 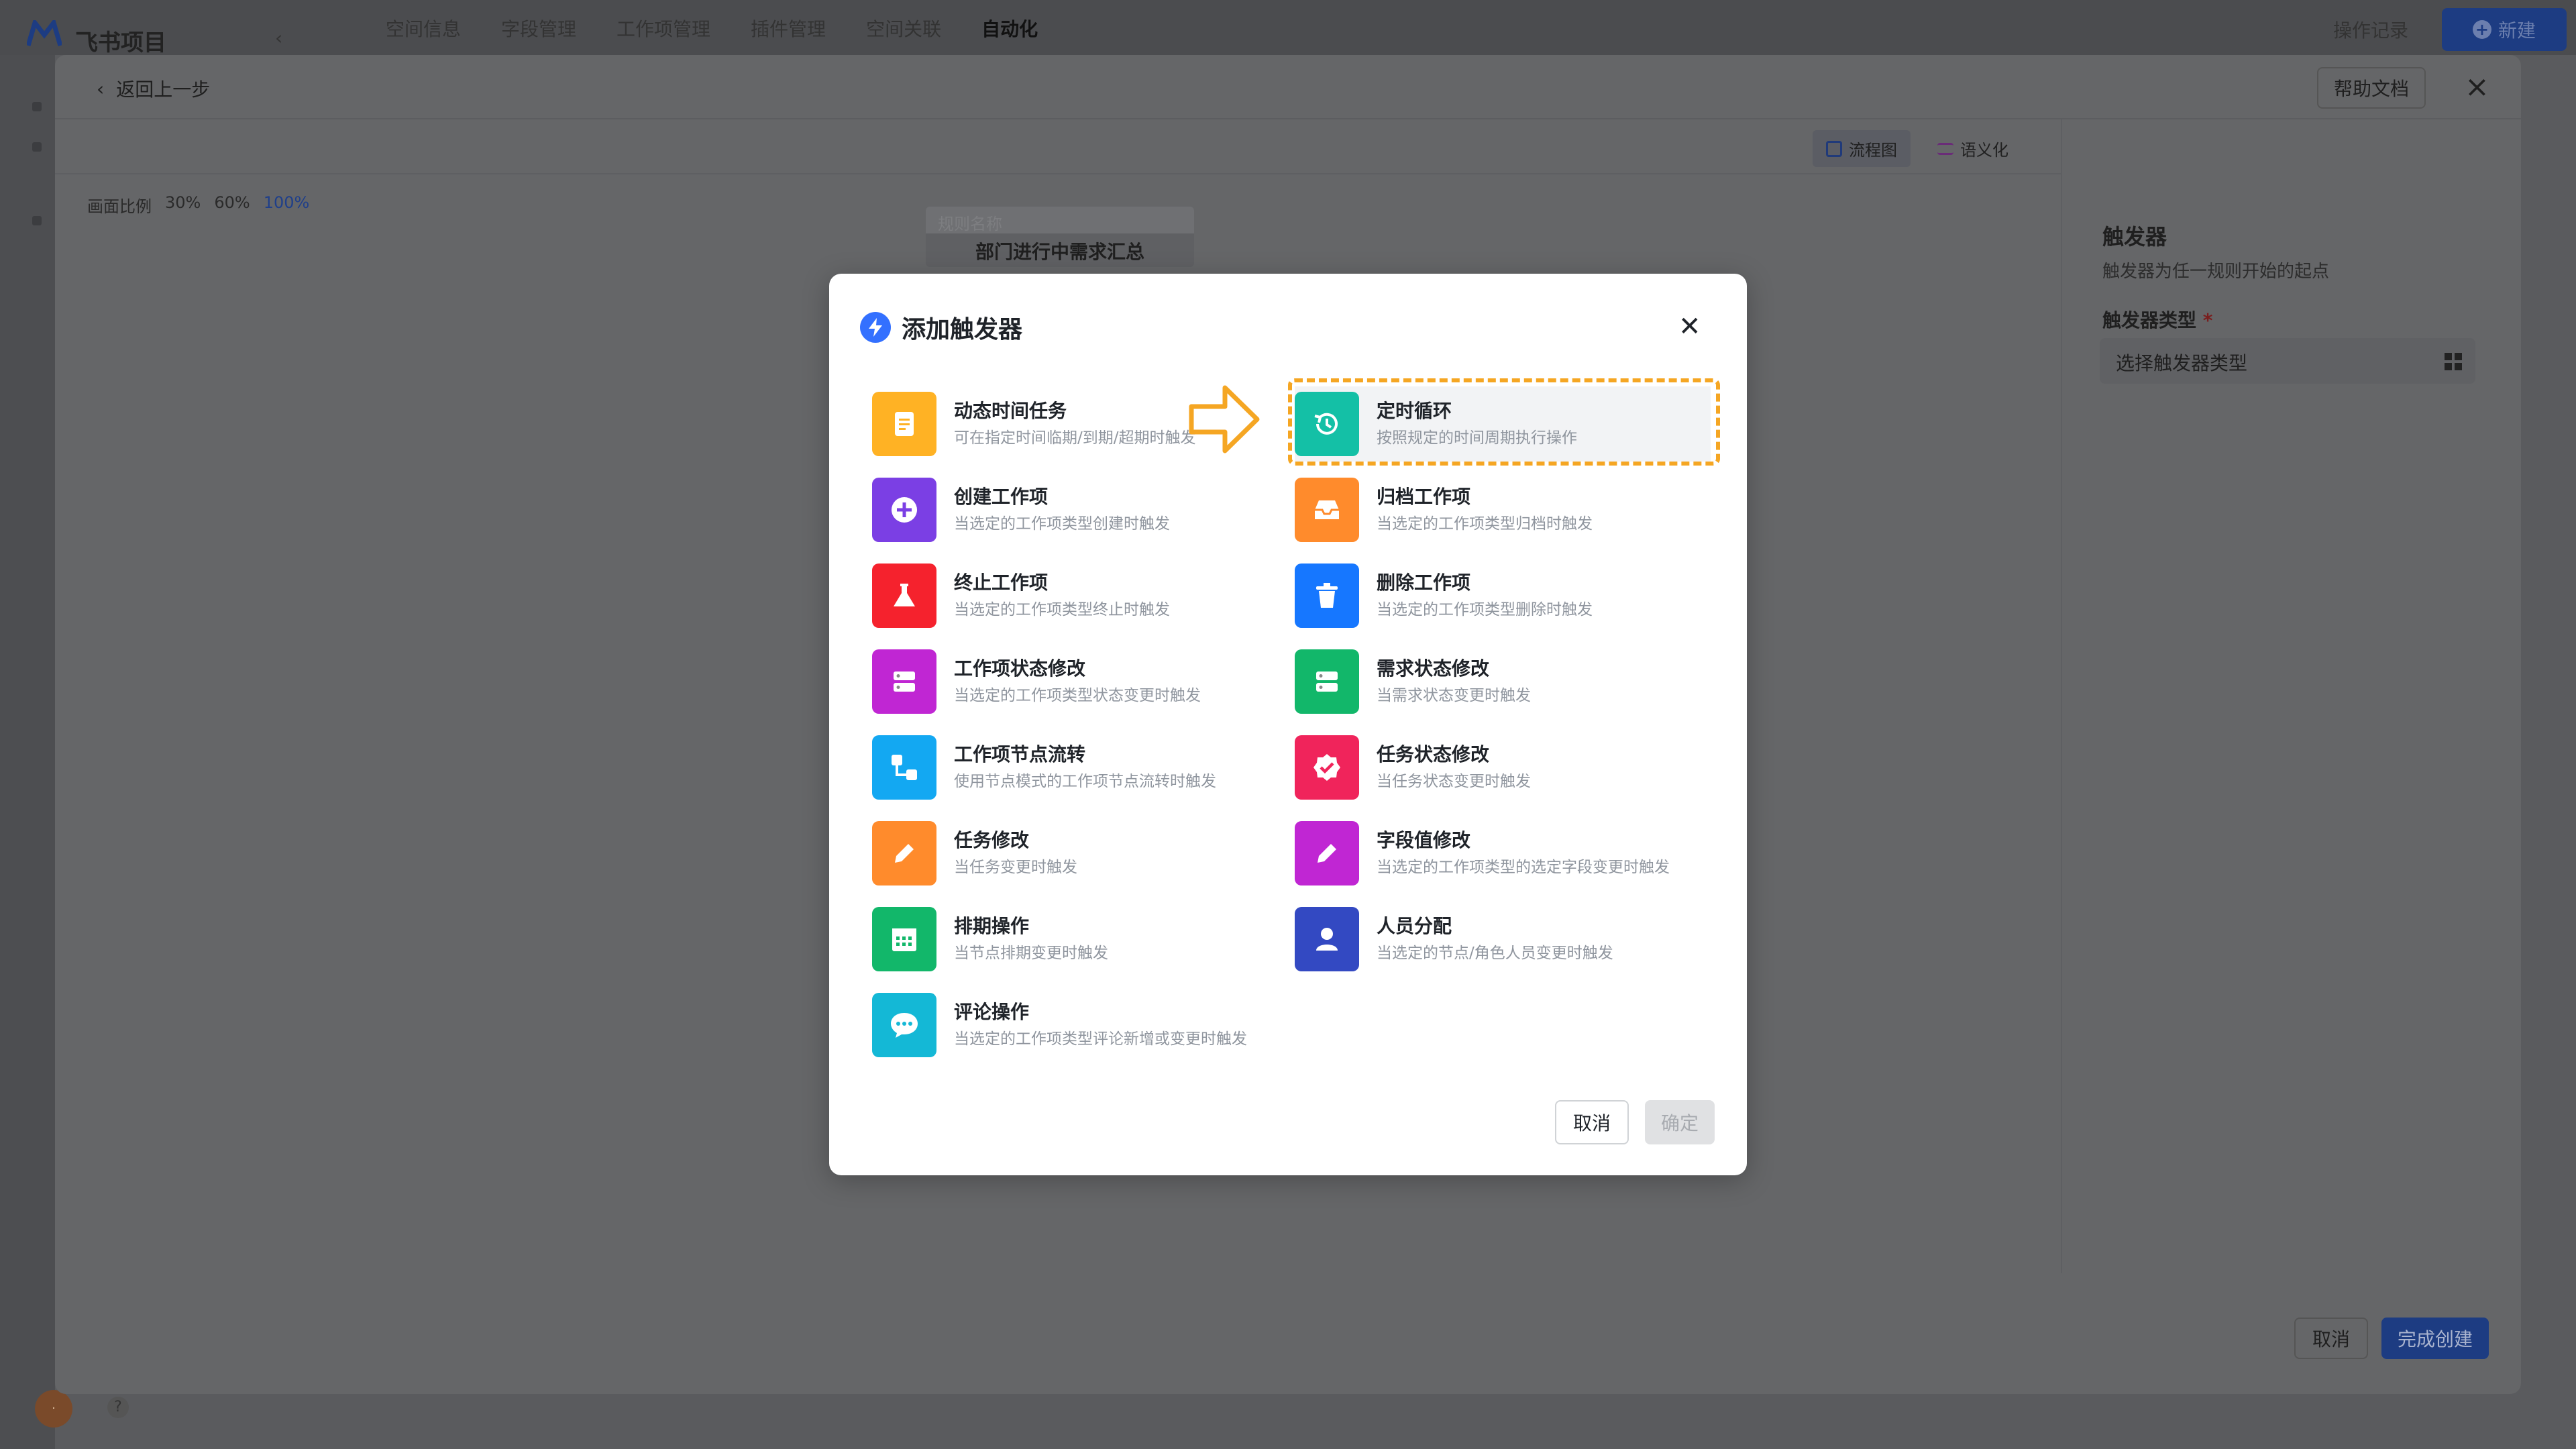 What do you see at coordinates (1020, 668) in the screenshot?
I see `trigger-name: 工作项状态修改` at bounding box center [1020, 668].